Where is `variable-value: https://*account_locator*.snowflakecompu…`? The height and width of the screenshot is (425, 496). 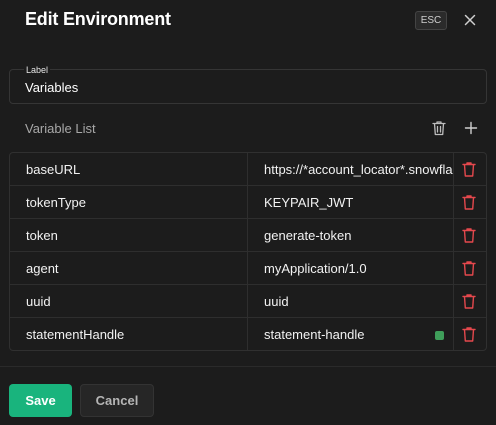
variable-value: https://*account_locator*.snowflakecompu… is located at coordinates (358, 169).